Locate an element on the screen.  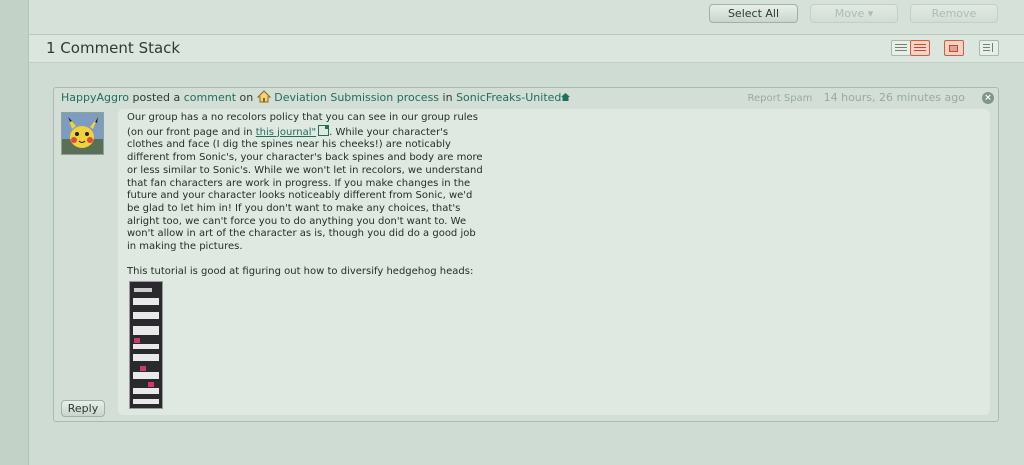
thumb-view-icon is located at coordinates (920, 48).